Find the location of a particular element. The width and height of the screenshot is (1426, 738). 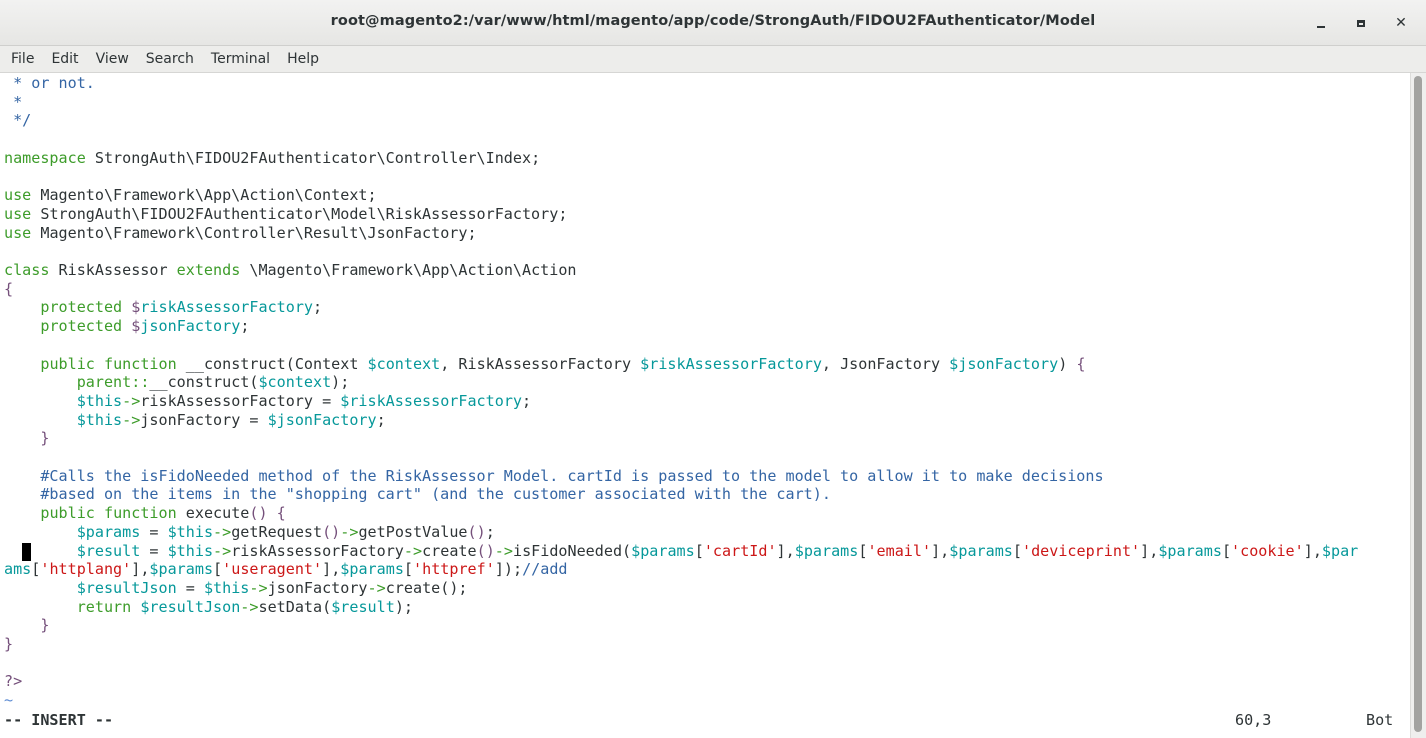

code-token: 'deviceprint' is located at coordinates (1081, 550).